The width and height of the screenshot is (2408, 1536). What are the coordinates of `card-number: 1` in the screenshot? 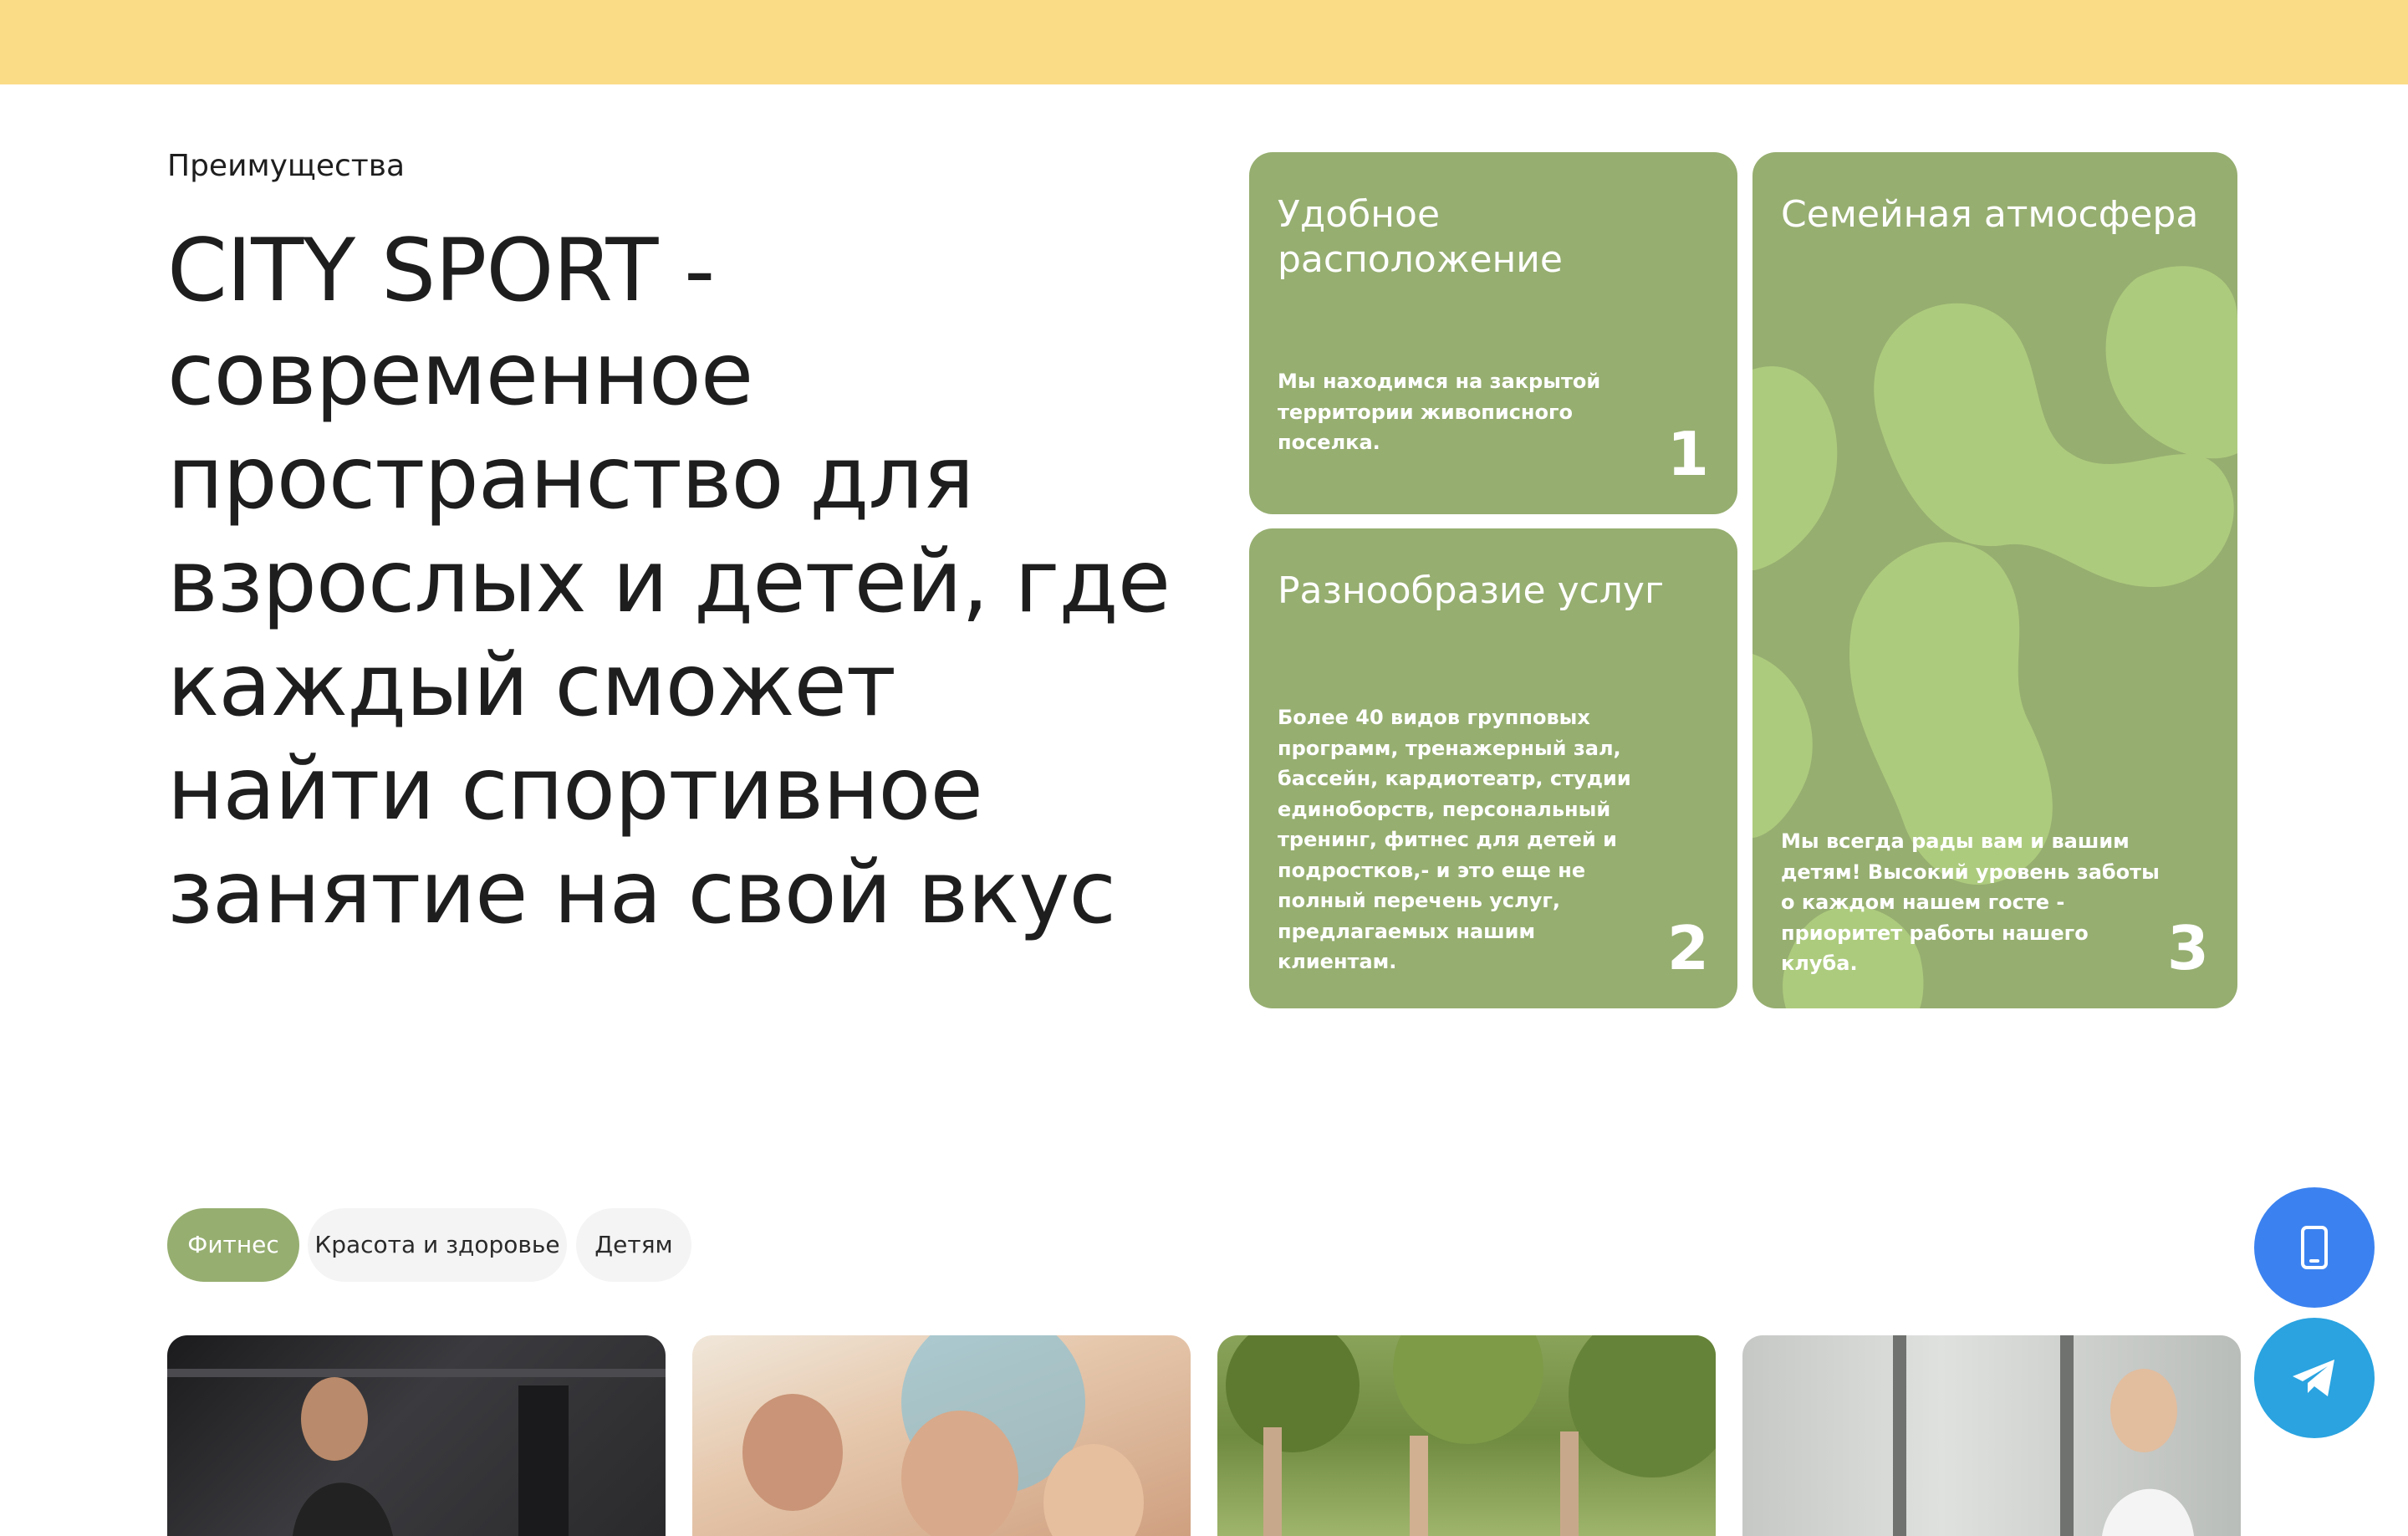 It's located at (1688, 454).